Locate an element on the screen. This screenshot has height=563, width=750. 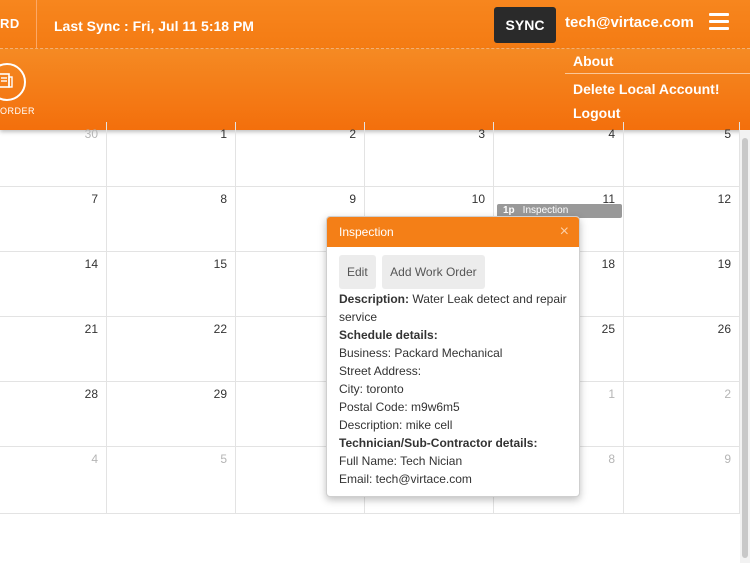
postal-line: Postal Code: m9w6m5 is located at coordinates (399, 407).